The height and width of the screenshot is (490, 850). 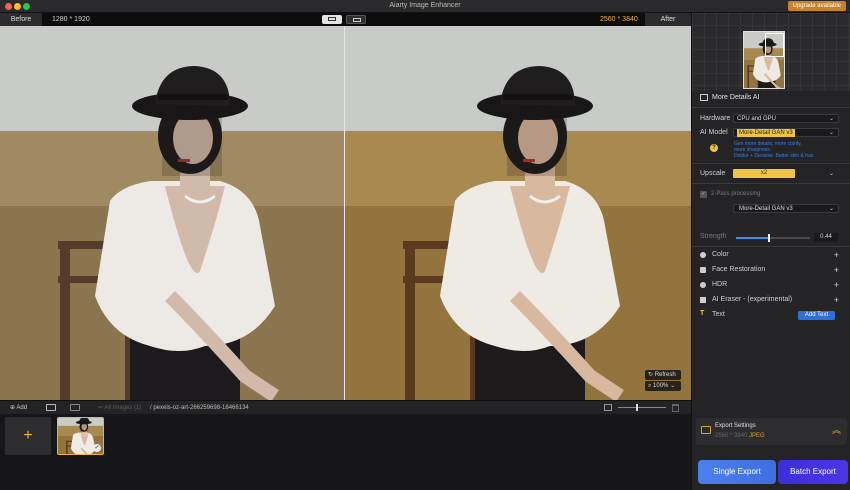 I want to click on before-resolution: 1280 * 1920, so click(x=71, y=19).